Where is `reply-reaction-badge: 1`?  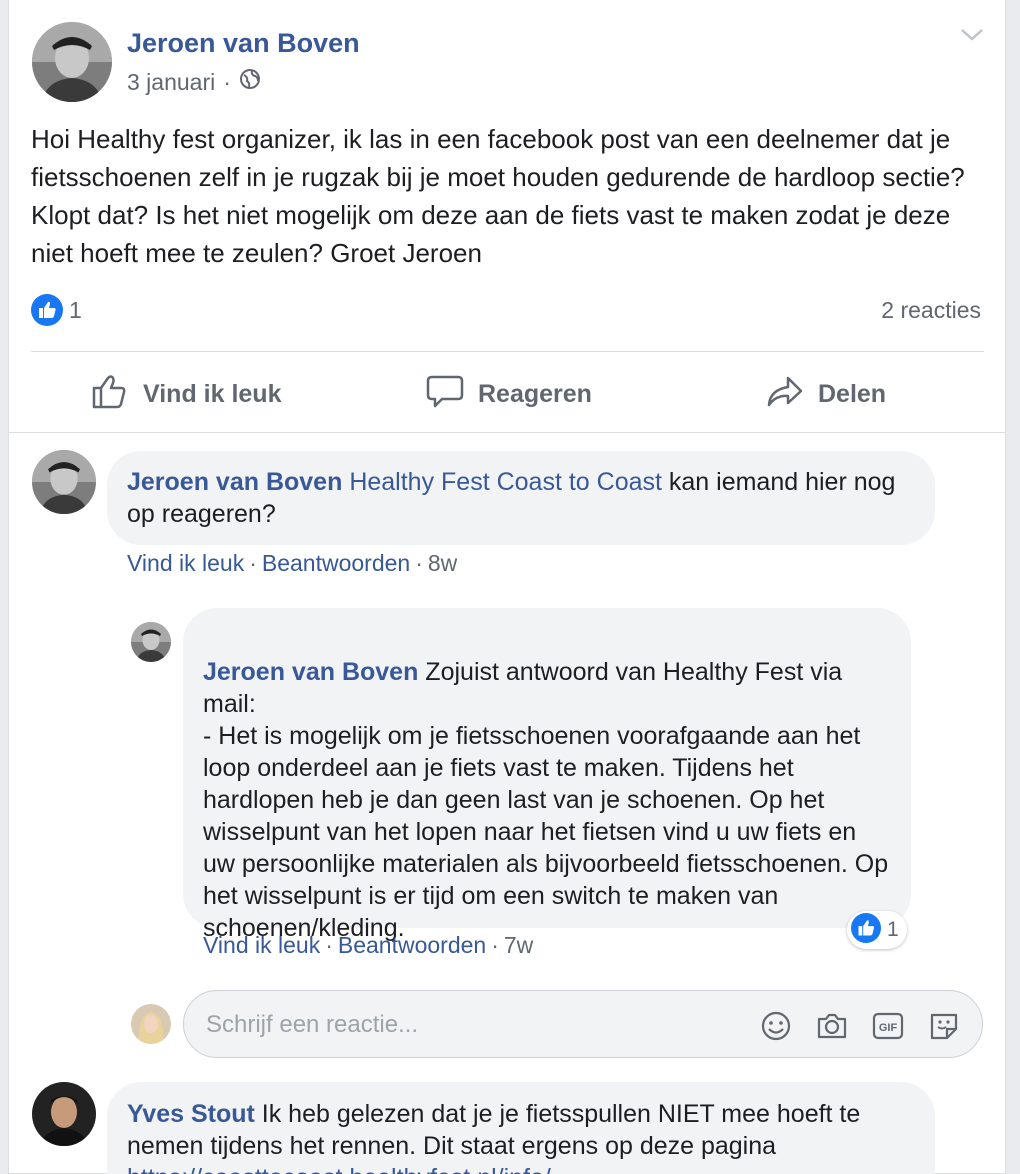 reply-reaction-badge: 1 is located at coordinates (877, 930).